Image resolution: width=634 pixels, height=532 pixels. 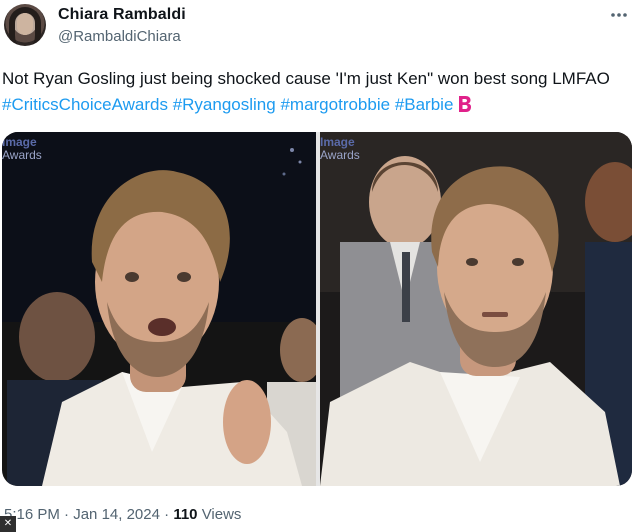 What do you see at coordinates (424, 104) in the screenshot?
I see `hashtag-link: #Barbie` at bounding box center [424, 104].